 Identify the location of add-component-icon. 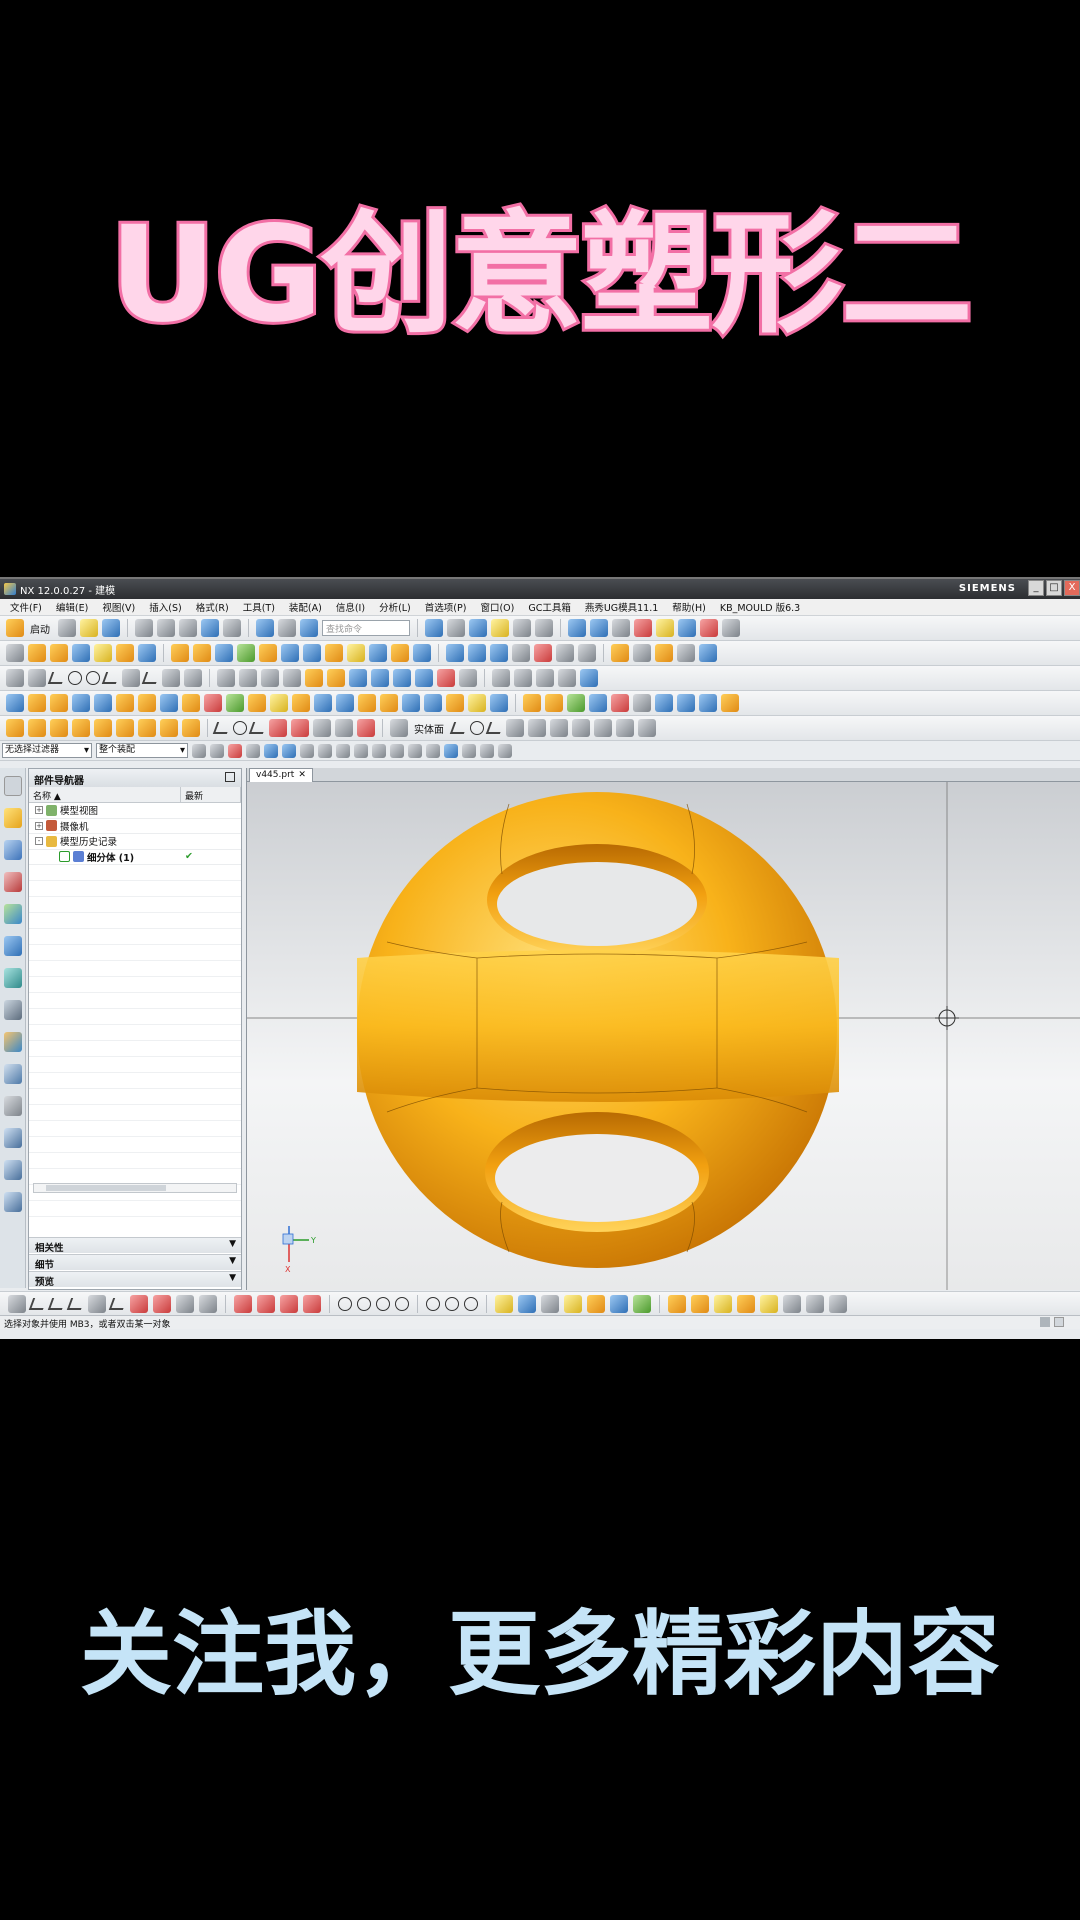
(37, 728).